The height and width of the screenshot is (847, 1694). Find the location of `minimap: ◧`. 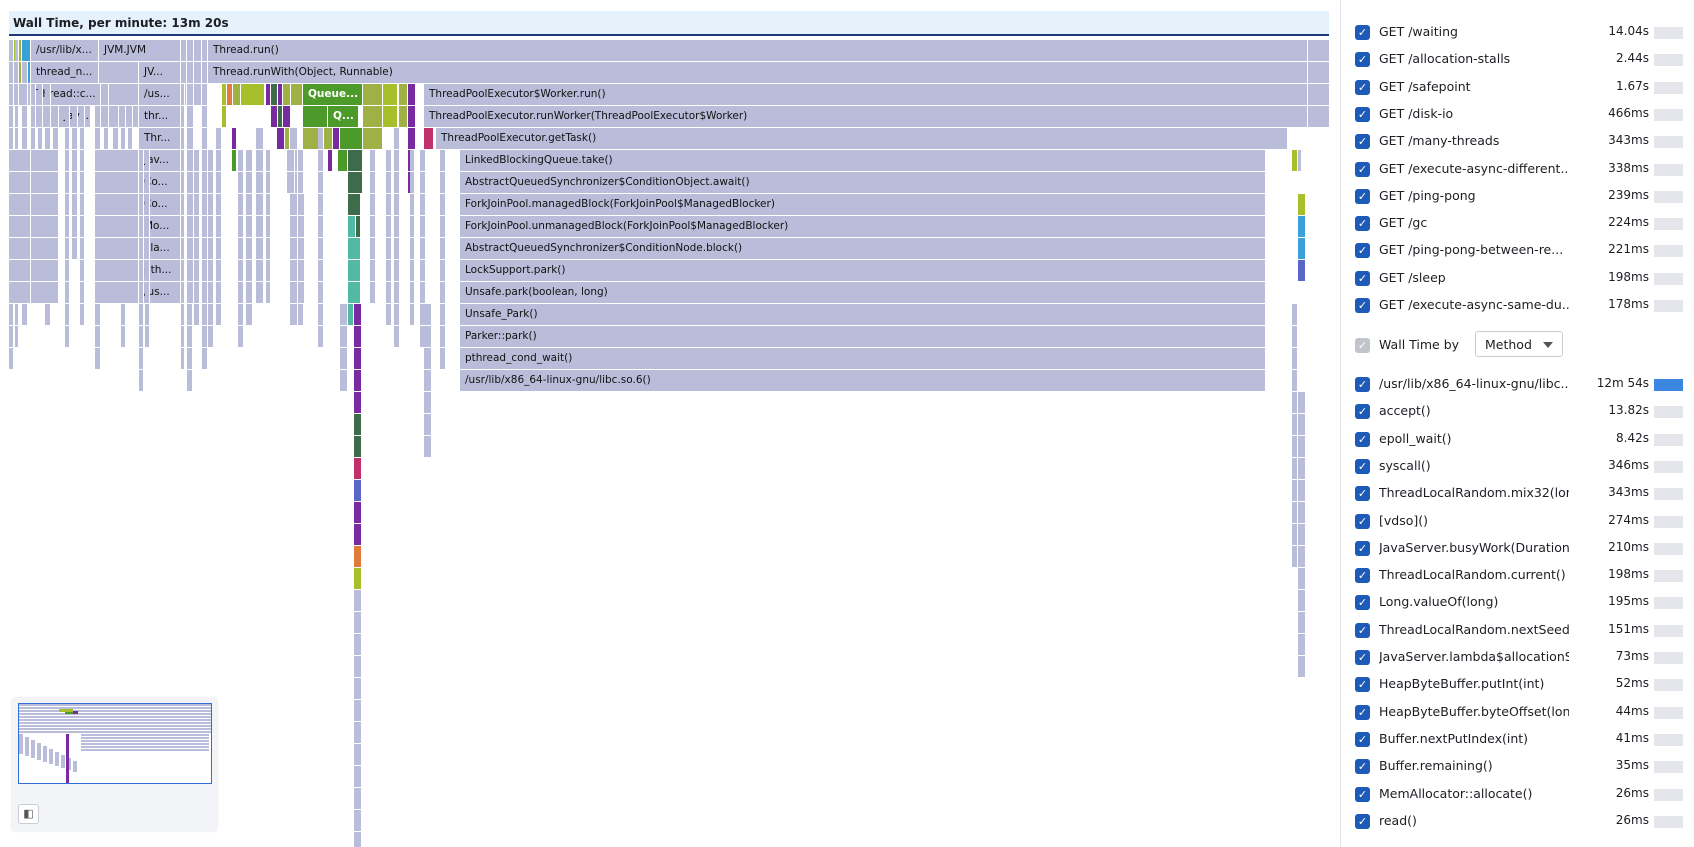

minimap: ◧ is located at coordinates (114, 764).